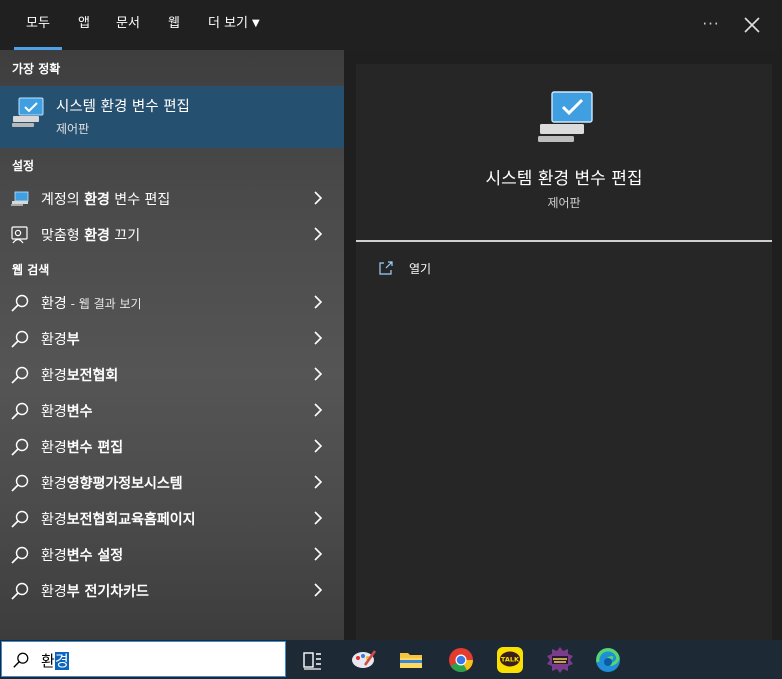 This screenshot has width=782, height=679. Describe the element at coordinates (312, 660) in the screenshot. I see `task-view-icon` at that location.